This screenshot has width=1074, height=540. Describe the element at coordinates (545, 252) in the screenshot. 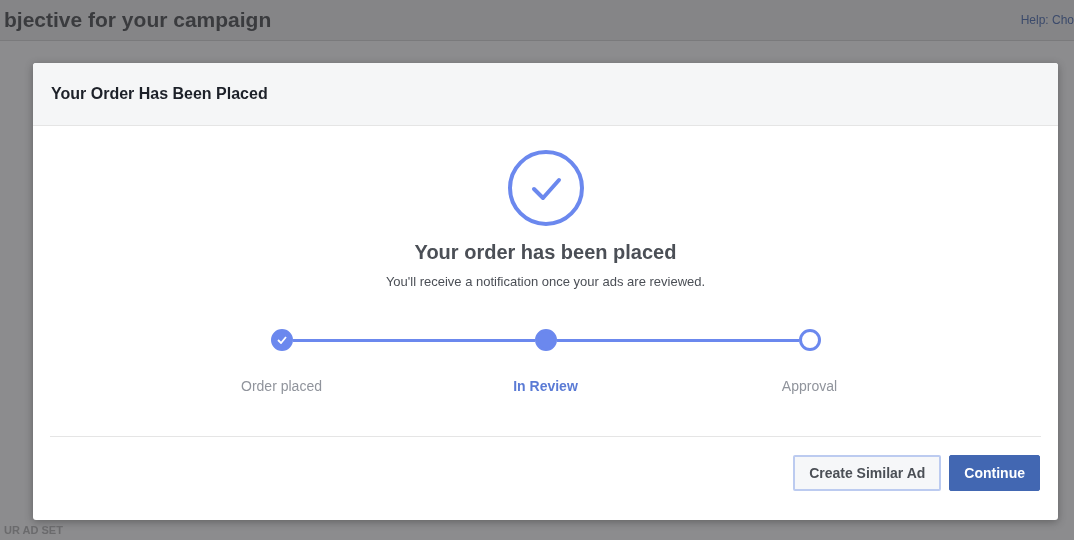

I see `confirmation-heading: Your order has been placed` at that location.